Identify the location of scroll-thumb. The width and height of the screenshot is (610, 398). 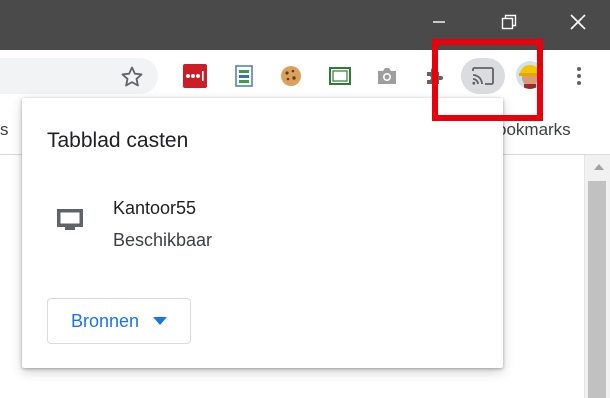
(597, 289).